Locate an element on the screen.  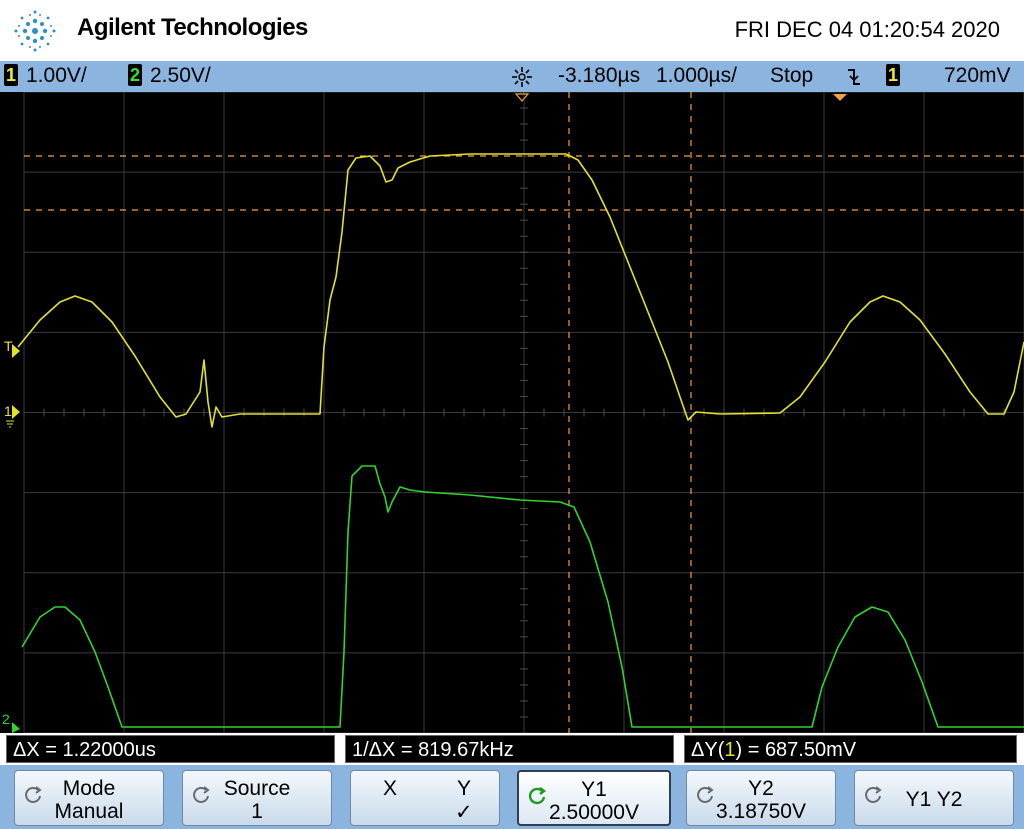
delta-y-channel: 1 is located at coordinates (730, 750).